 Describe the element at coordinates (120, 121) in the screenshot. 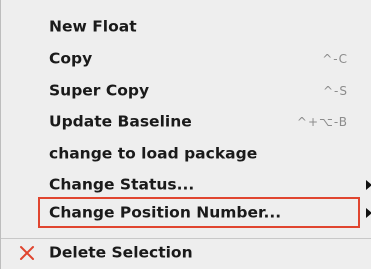

I see `menu-item-label: Update Baseline` at that location.